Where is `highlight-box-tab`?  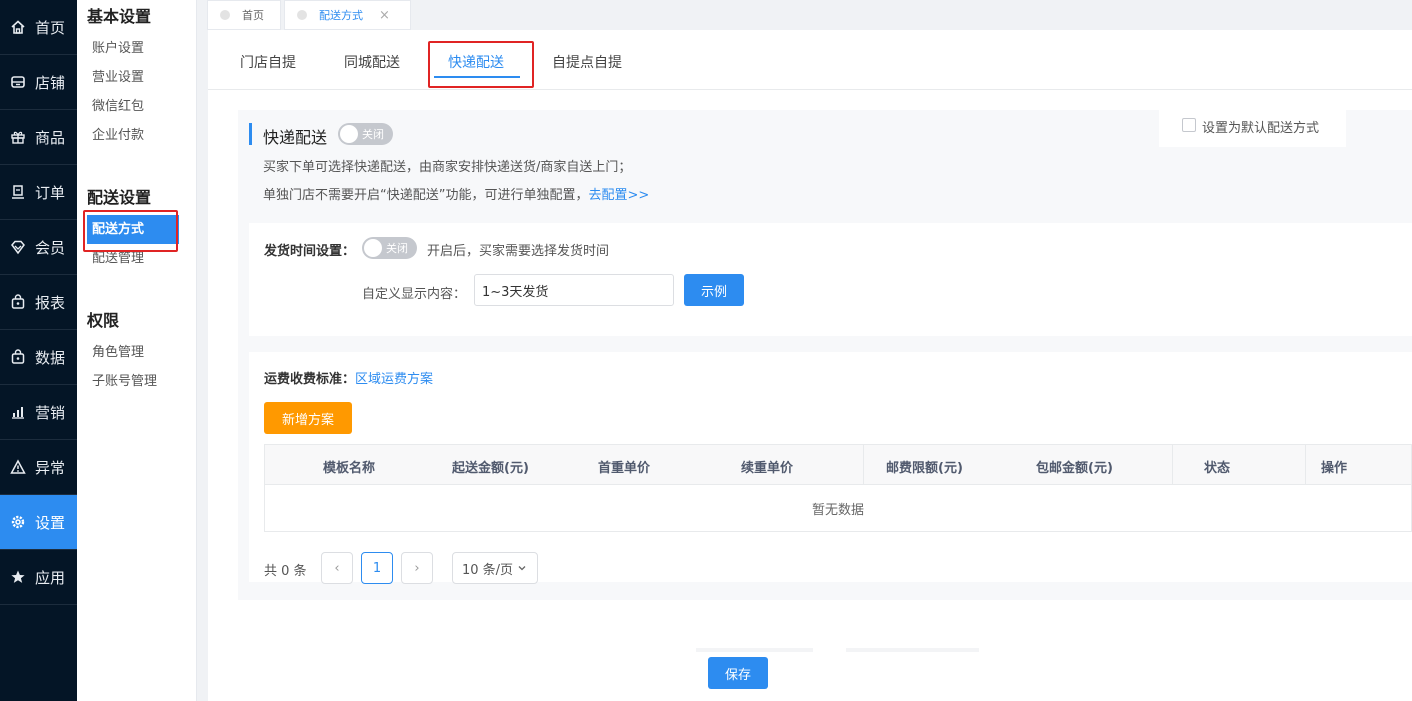 highlight-box-tab is located at coordinates (481, 64).